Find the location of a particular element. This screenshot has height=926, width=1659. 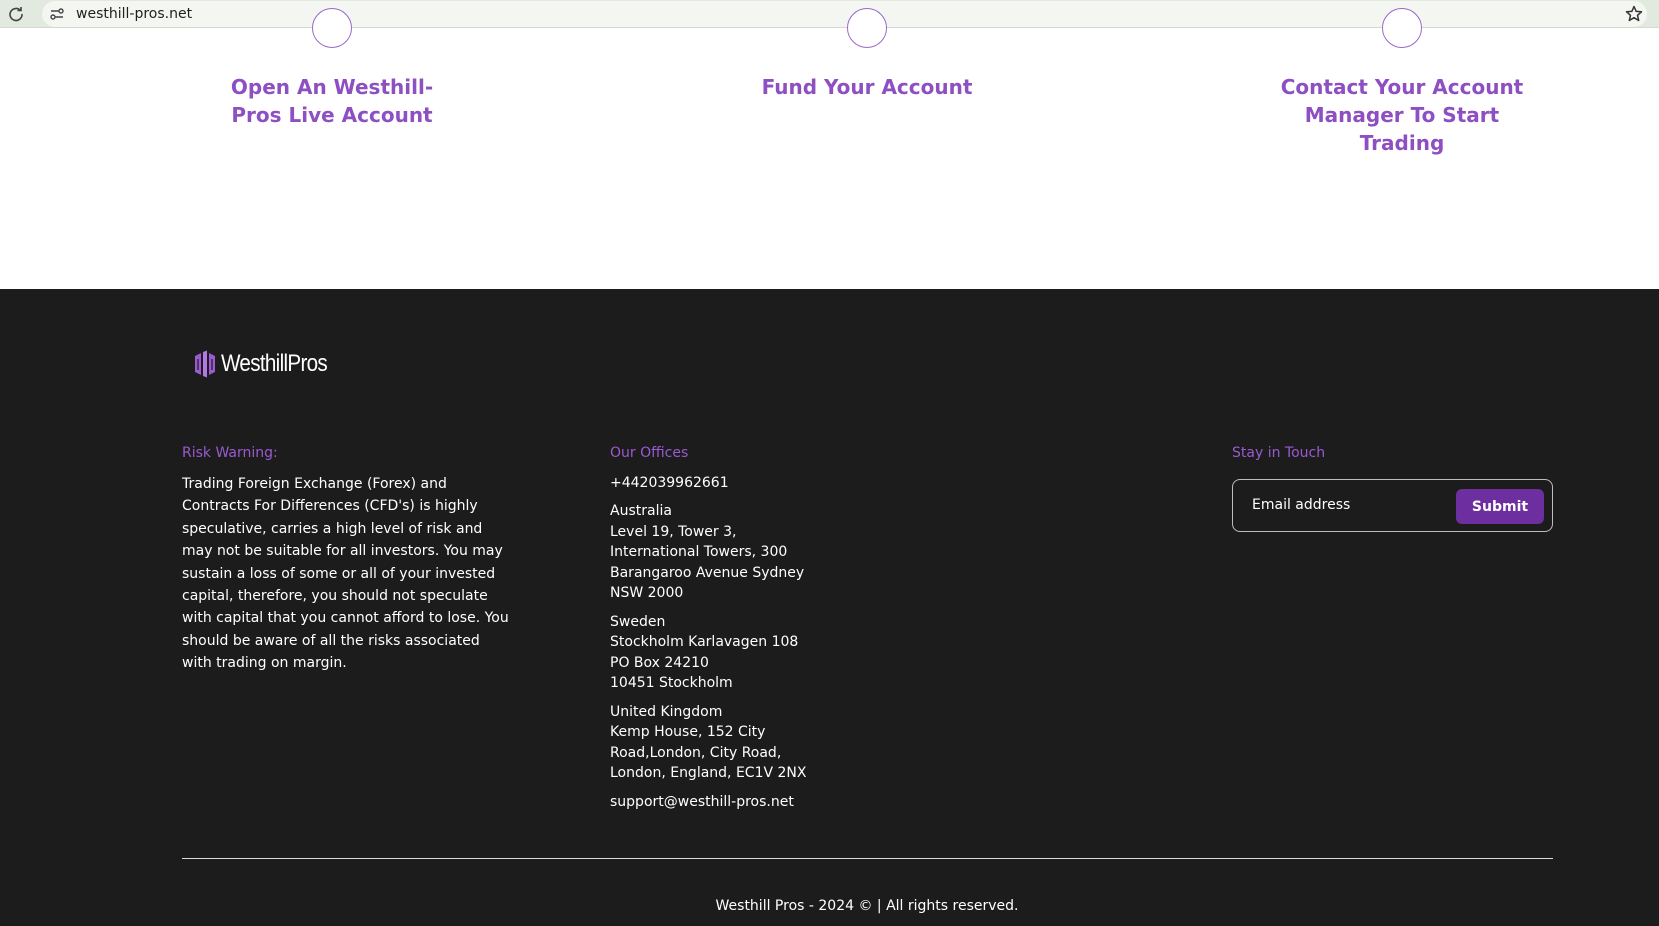

newsletter-form: Submit is located at coordinates (1392, 505).